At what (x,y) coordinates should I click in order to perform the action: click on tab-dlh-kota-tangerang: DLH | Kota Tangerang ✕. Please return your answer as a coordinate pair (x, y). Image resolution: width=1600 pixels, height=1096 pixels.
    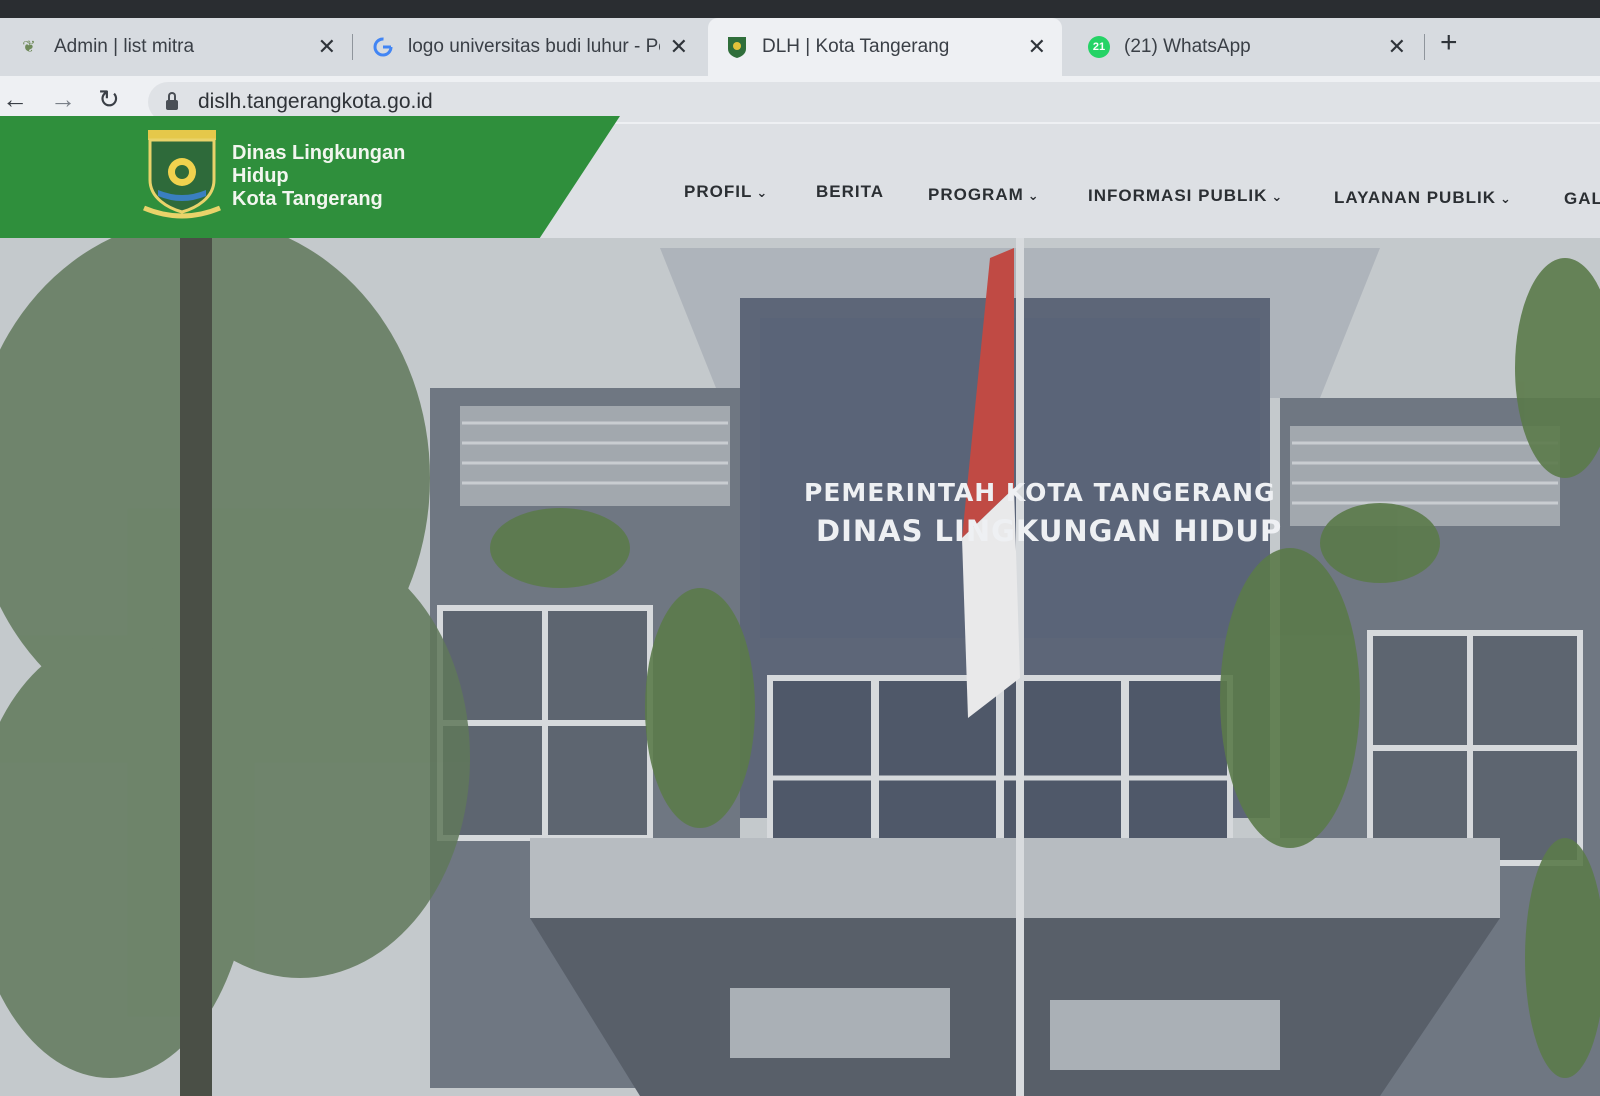
    Looking at the image, I should click on (885, 47).